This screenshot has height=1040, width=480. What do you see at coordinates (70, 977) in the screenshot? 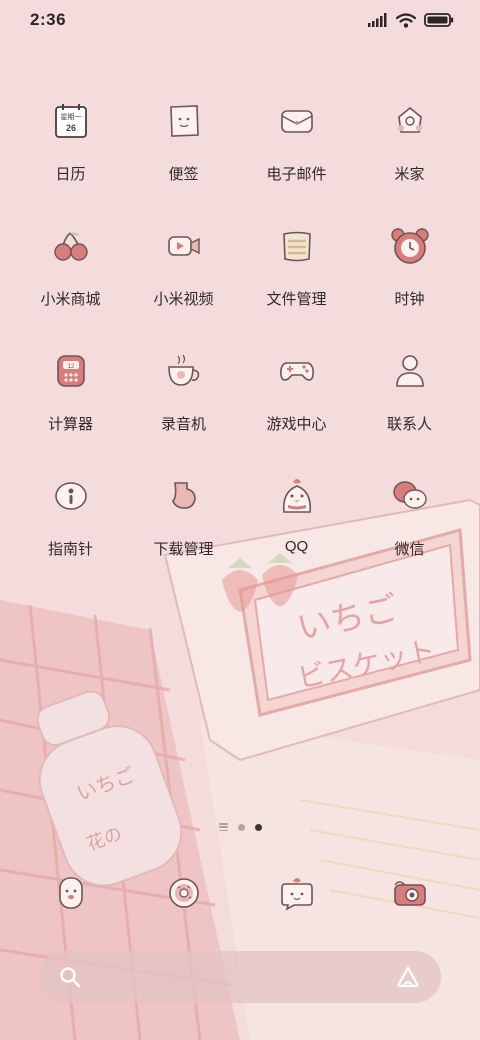
I see `search-icon` at bounding box center [70, 977].